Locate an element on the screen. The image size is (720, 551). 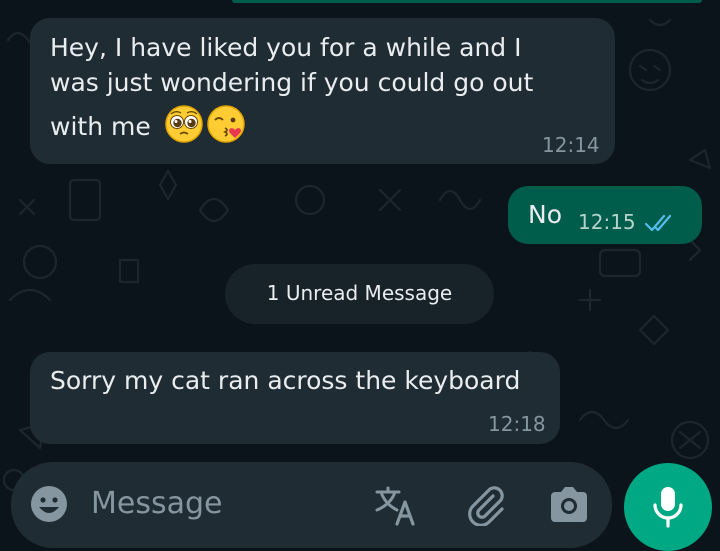
message-text: Sorry my cat ran across the keyboard is located at coordinates (285, 380).